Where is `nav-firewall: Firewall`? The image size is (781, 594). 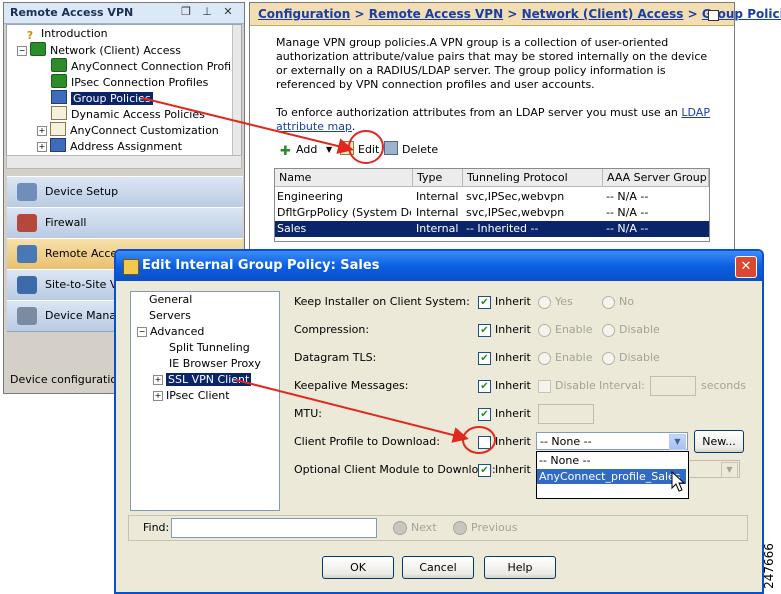
nav-firewall: Firewall is located at coordinates (125, 223).